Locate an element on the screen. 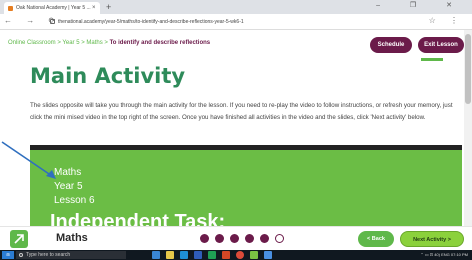 The width and height of the screenshot is (472, 260). taskbar-search: Type here to search is located at coordinates (71, 255).